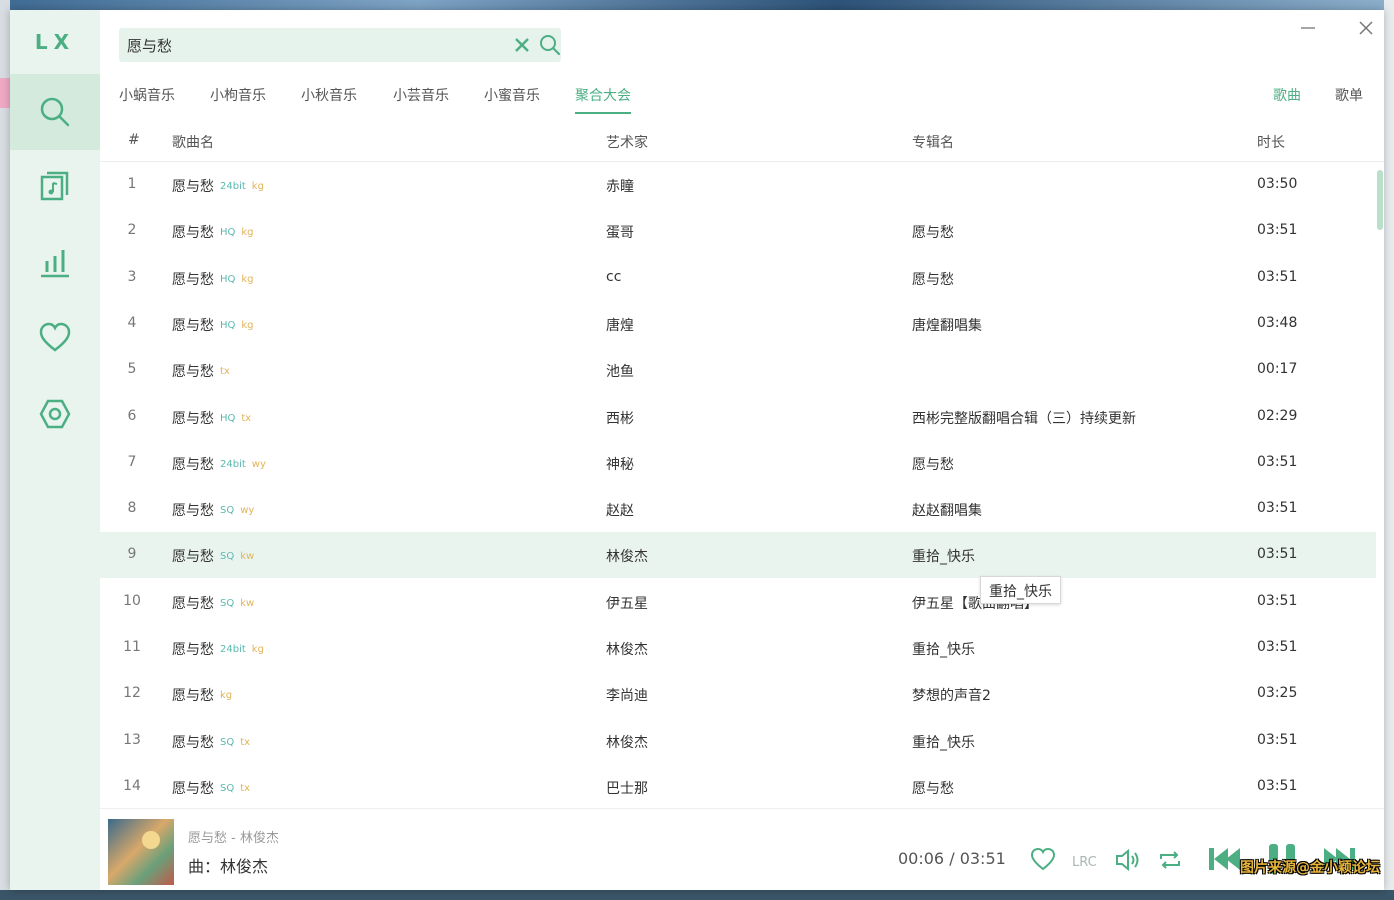 The image size is (1394, 900). What do you see at coordinates (738, 324) in the screenshot?
I see `table-row: 4 愿与愁 HQ kg 唐煌 唐煌翻唱集 03:48` at bounding box center [738, 324].